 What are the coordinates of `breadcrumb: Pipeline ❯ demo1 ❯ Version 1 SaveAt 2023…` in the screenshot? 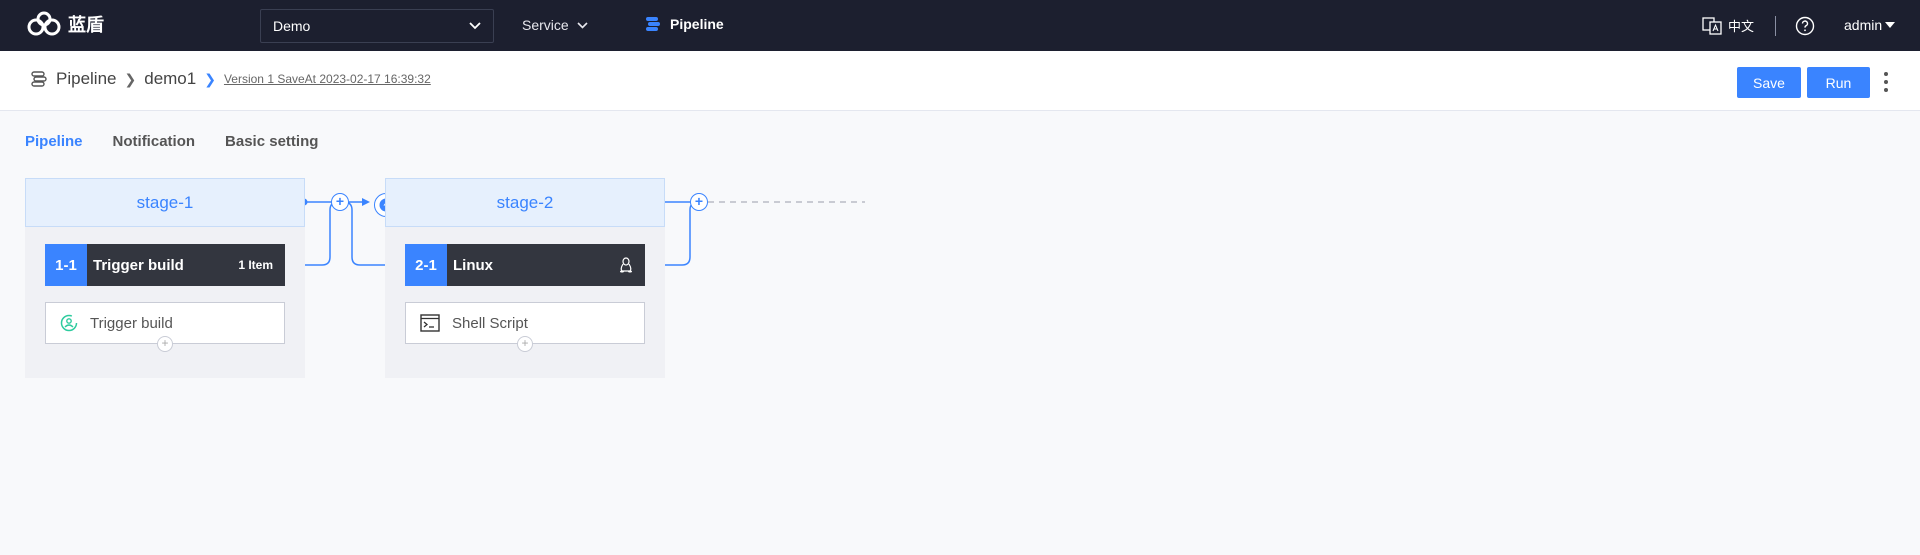 It's located at (230, 79).